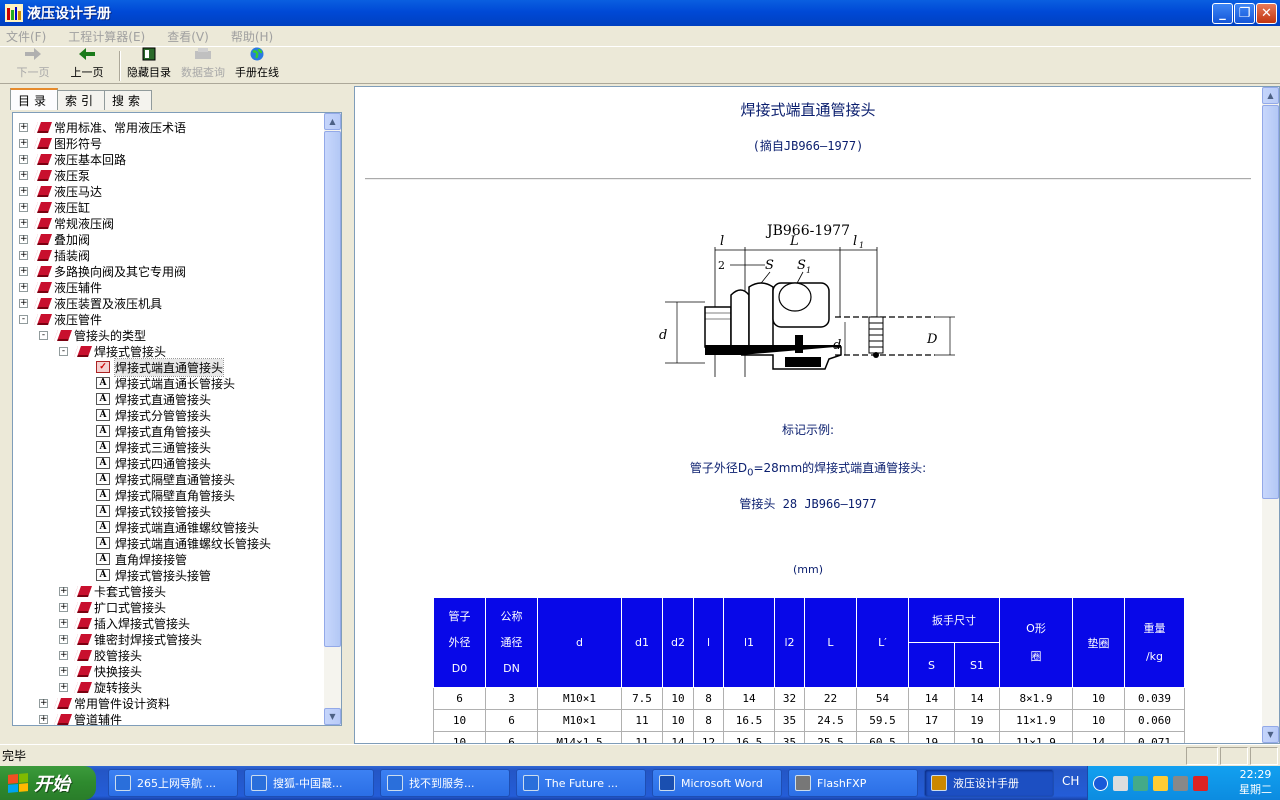 Image resolution: width=1280 pixels, height=800 pixels. Describe the element at coordinates (170, 415) in the screenshot. I see `tree-item: A 焊接式分管管接头` at that location.